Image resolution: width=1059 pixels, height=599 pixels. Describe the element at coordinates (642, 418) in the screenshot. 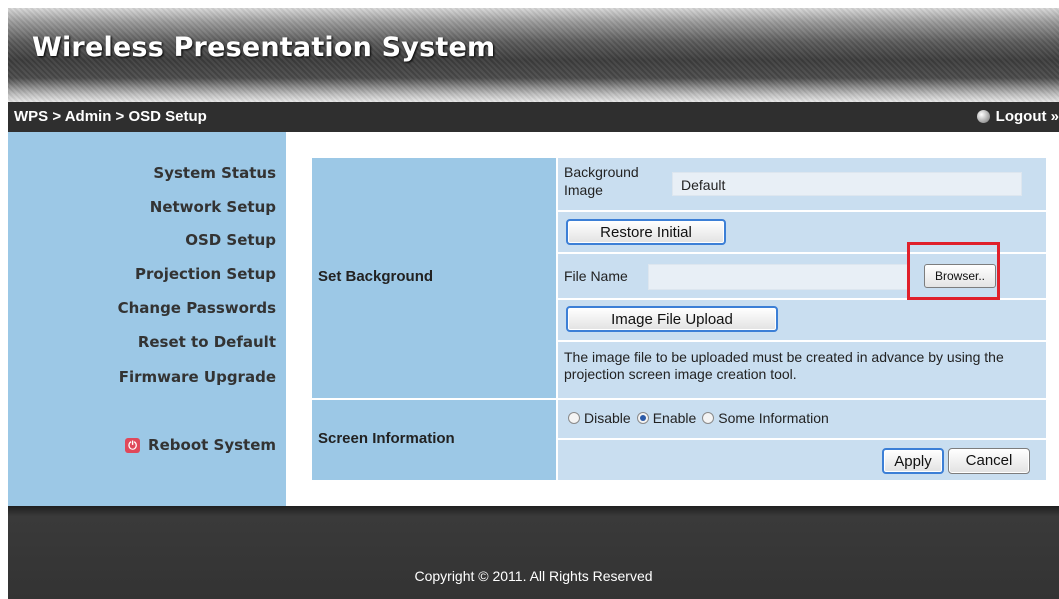

I see `radio-enable-circle` at that location.